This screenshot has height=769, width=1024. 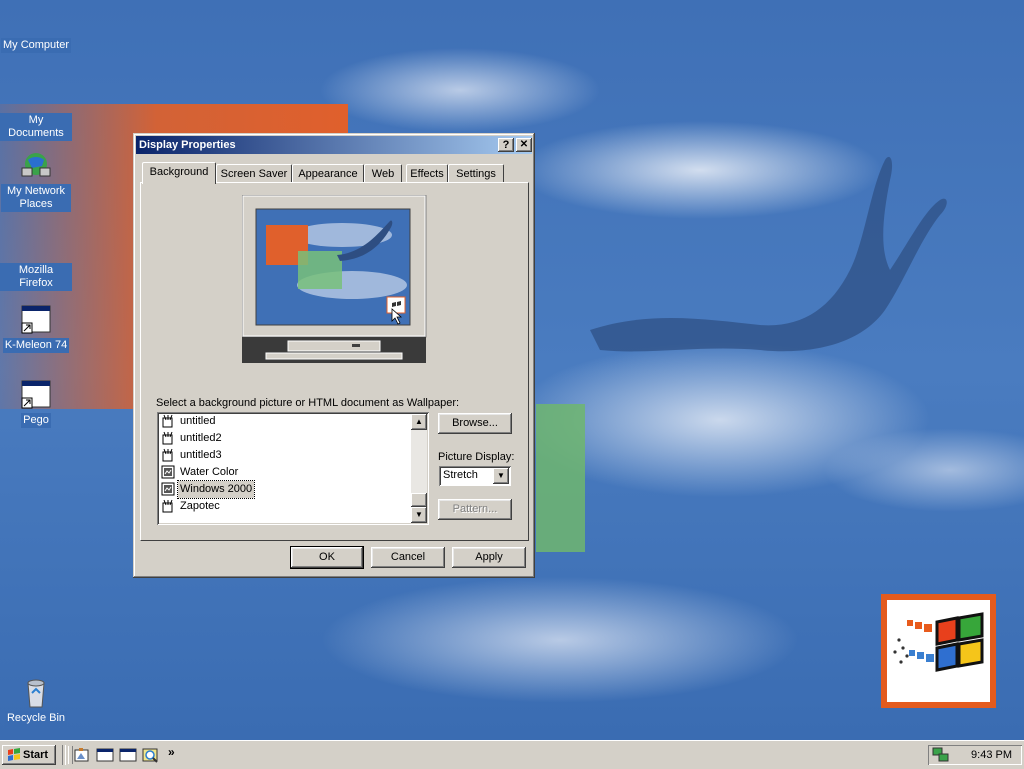 I want to click on desktop-icon-recycle-bin: Recycle Bin, so click(x=36, y=701).